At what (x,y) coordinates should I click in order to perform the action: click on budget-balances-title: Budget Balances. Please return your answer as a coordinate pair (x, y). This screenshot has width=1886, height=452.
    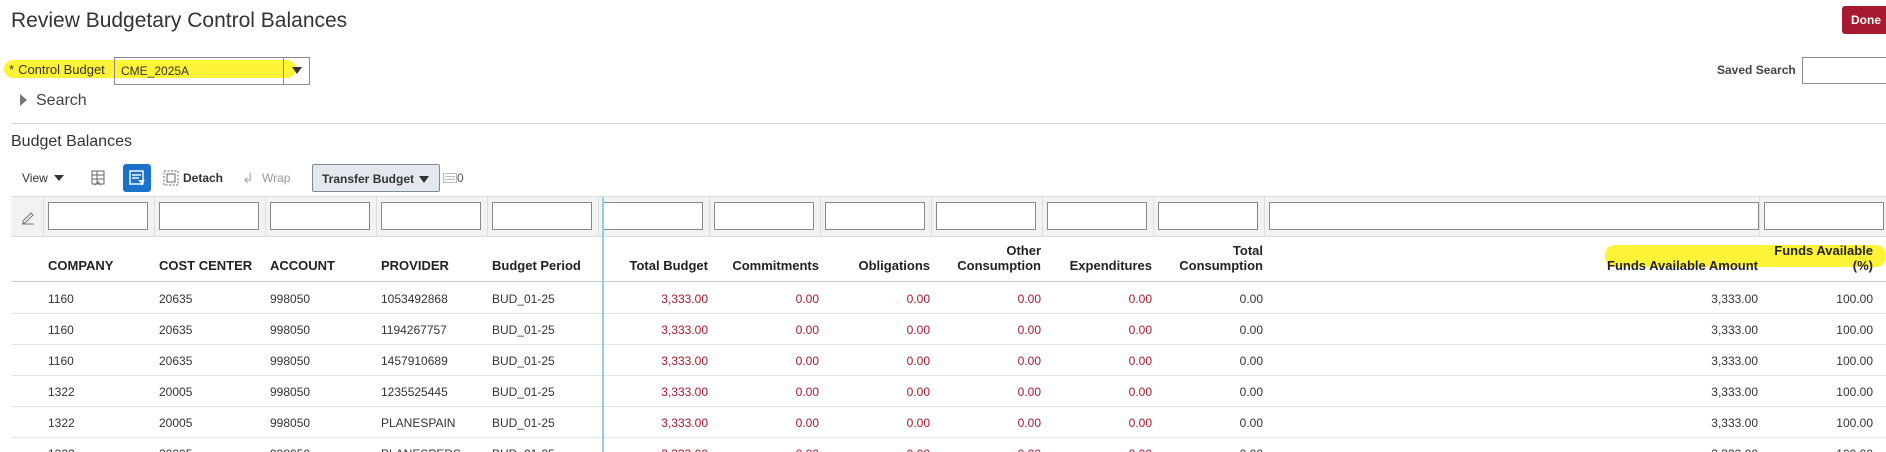
    Looking at the image, I should click on (71, 141).